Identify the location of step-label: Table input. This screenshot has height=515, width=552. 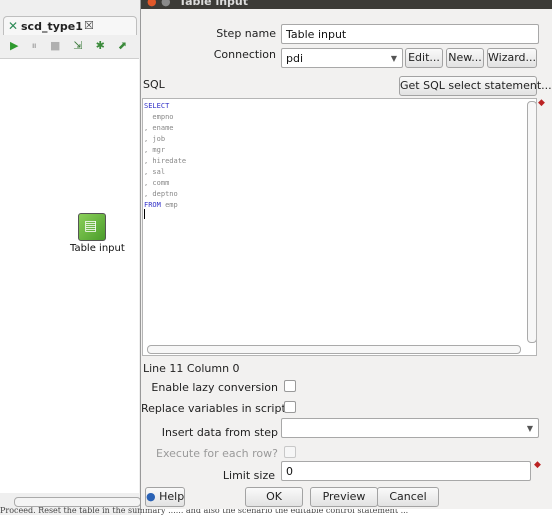
(97, 248).